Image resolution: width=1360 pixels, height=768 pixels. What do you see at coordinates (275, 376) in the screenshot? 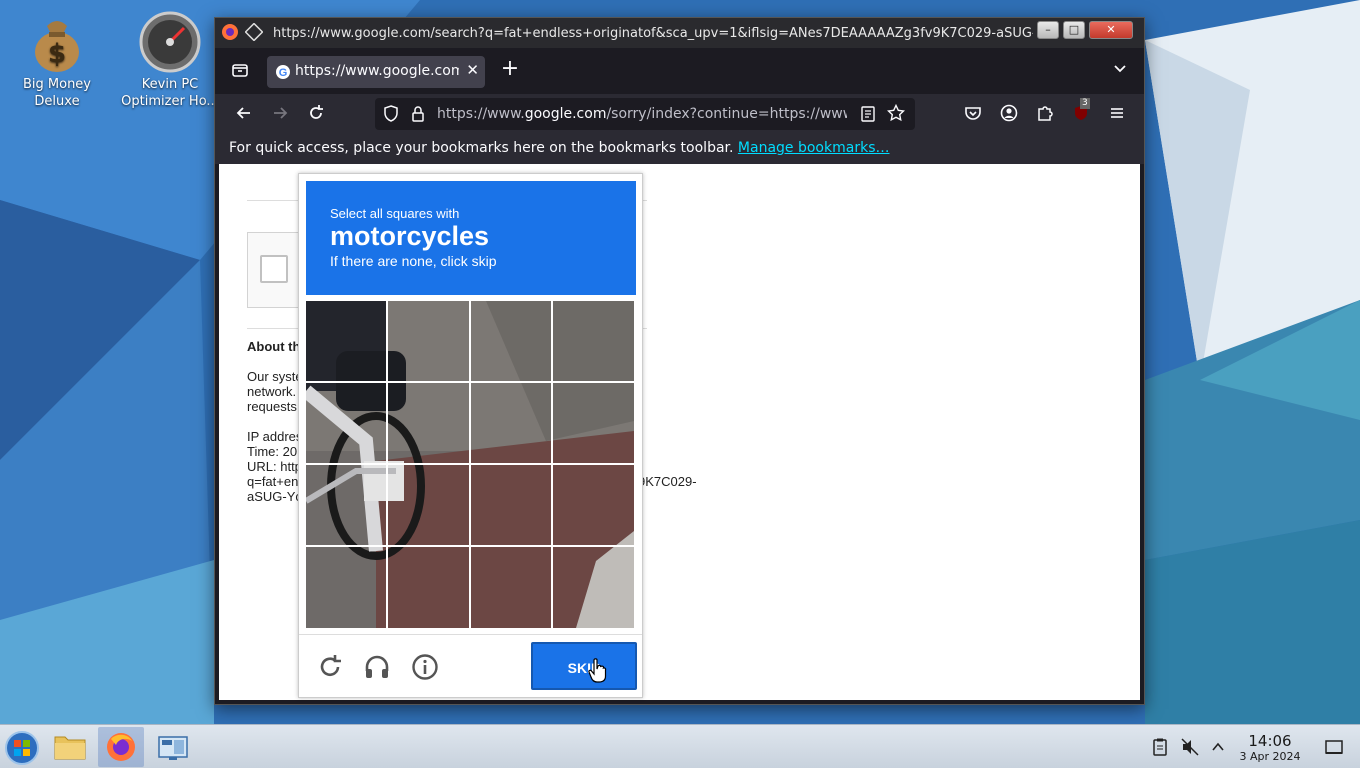
I see `body-text: Our syste` at bounding box center [275, 376].